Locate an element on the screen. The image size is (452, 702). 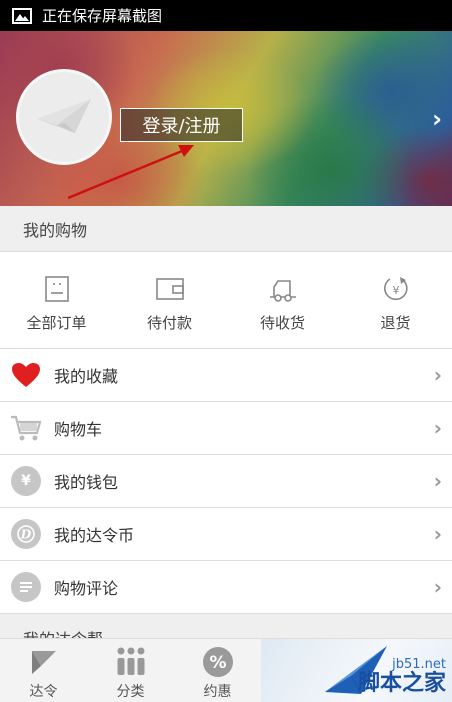
svg-text: D is located at coordinates (26, 535).